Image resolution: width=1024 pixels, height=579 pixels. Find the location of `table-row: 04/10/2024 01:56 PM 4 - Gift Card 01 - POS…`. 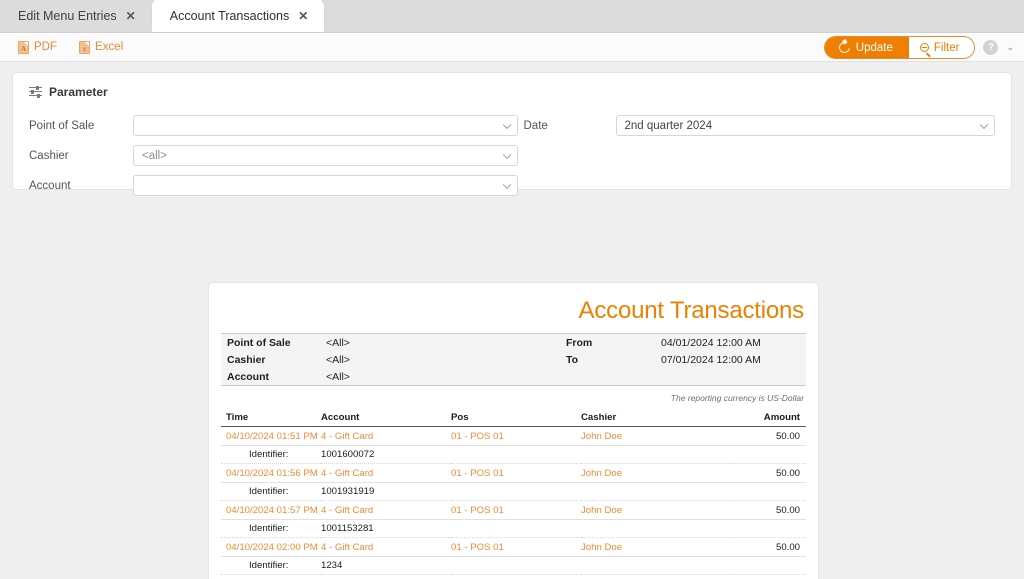

table-row: 04/10/2024 01:56 PM 4 - Gift Card 01 - POS… is located at coordinates (513, 473).